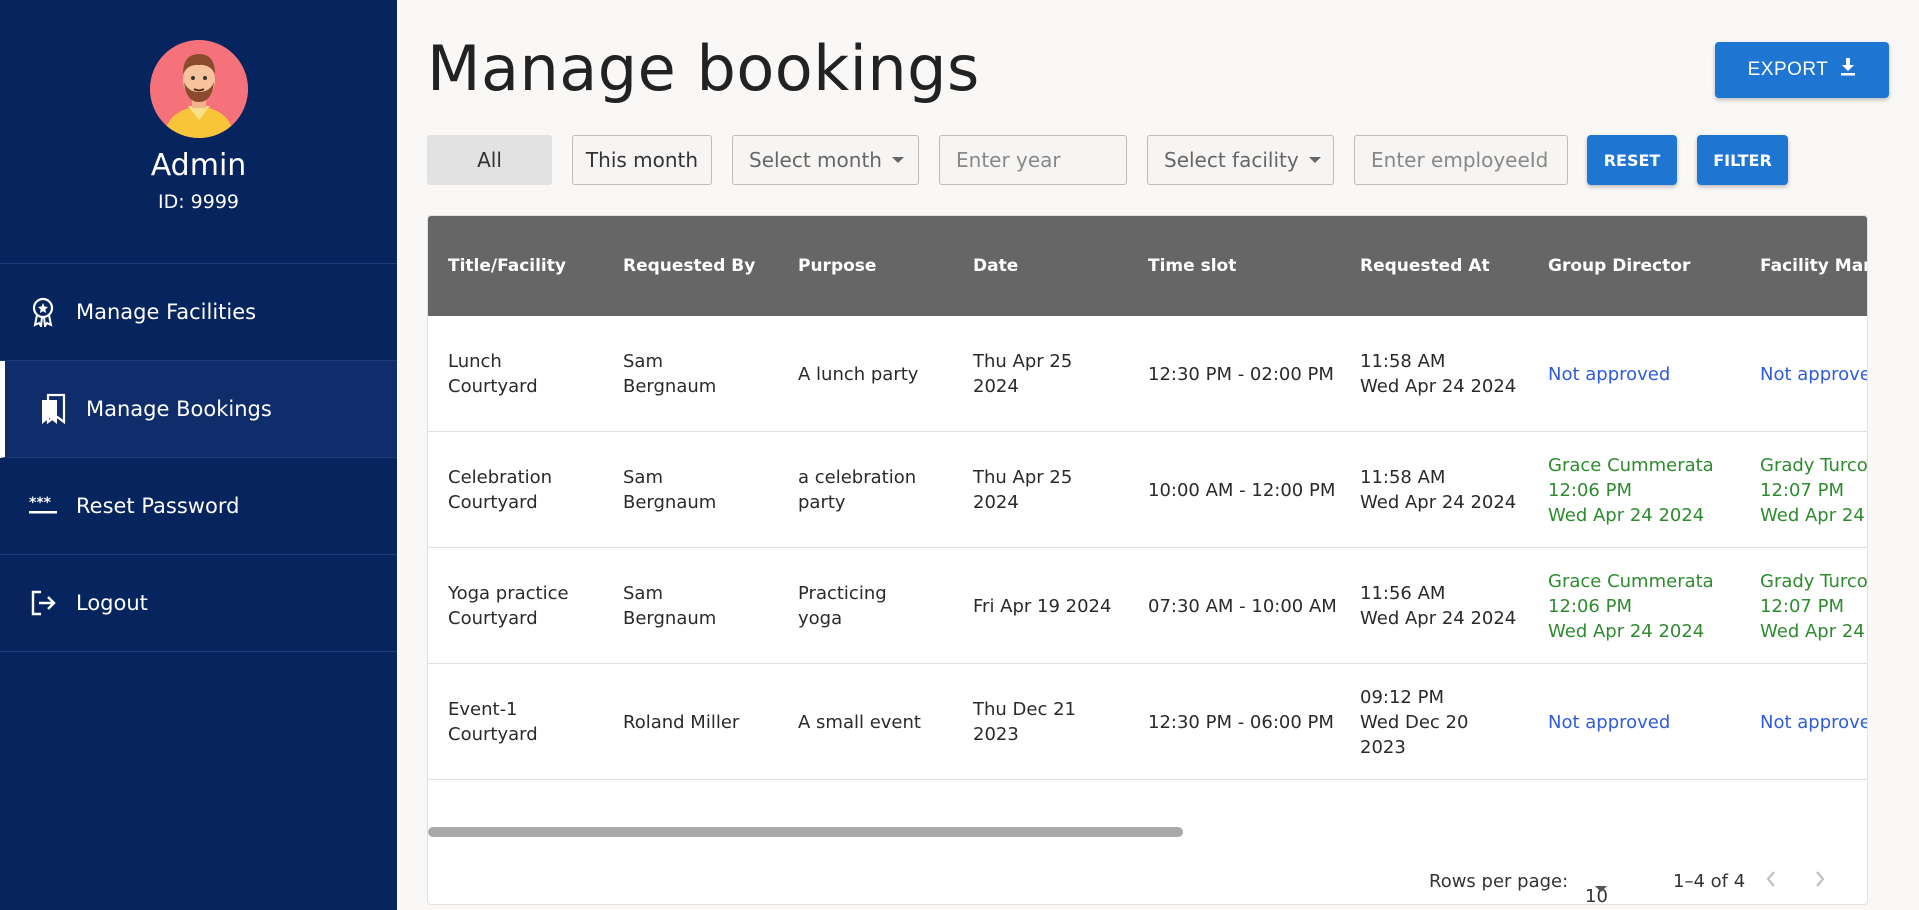 The height and width of the screenshot is (910, 1919). What do you see at coordinates (198, 89) in the screenshot?
I see `avatar` at bounding box center [198, 89].